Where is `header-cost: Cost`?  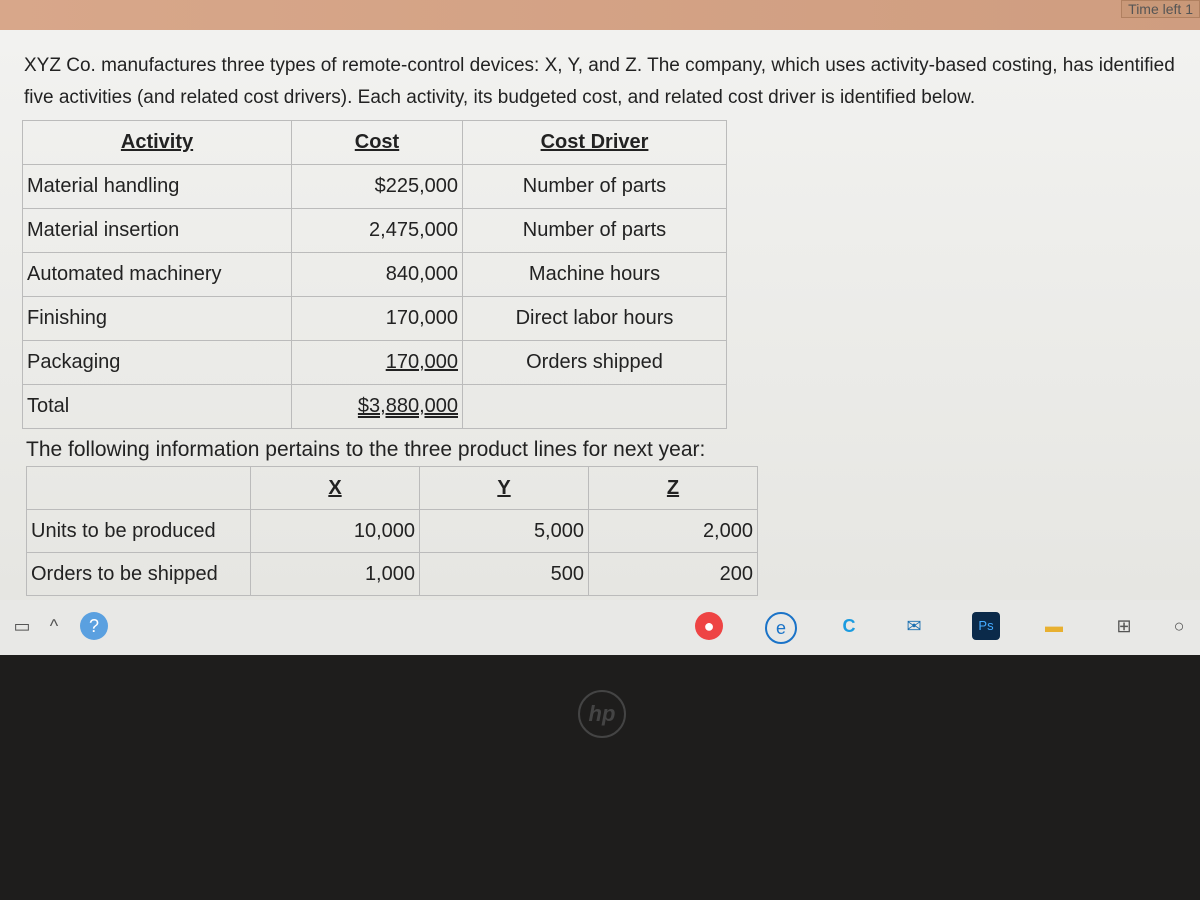
header-cost: Cost is located at coordinates (377, 142).